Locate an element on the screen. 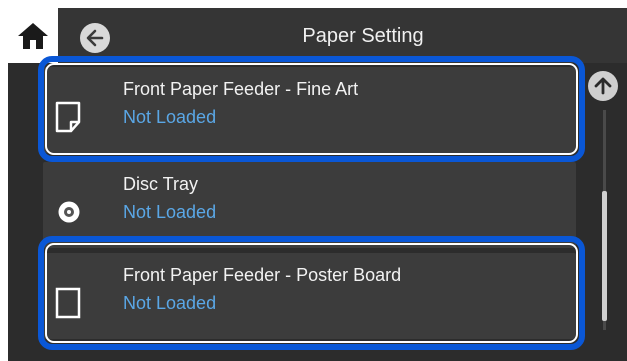 Image resolution: width=627 pixels, height=361 pixels. scroll-up-button is located at coordinates (603, 86).